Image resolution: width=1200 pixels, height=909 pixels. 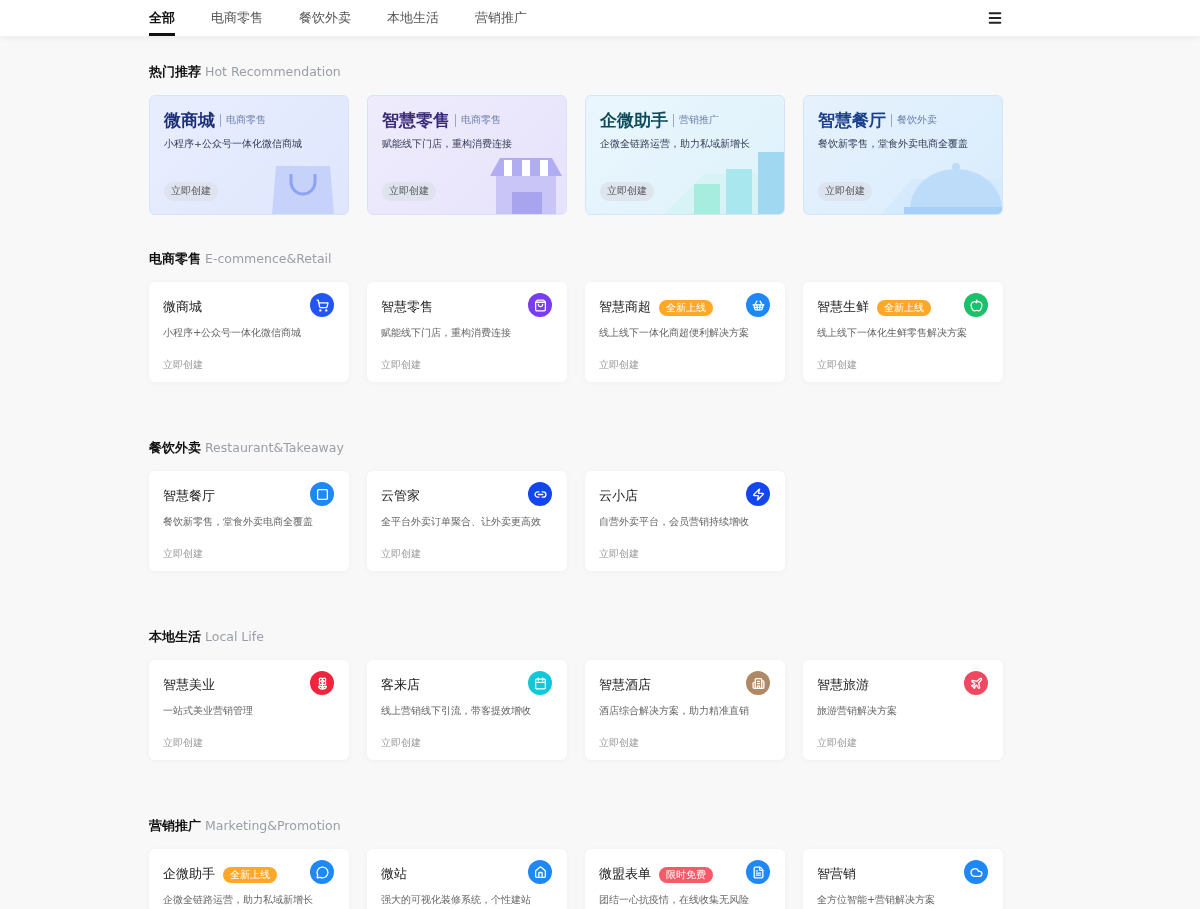 I want to click on section-title: 本地生活, so click(x=175, y=637).